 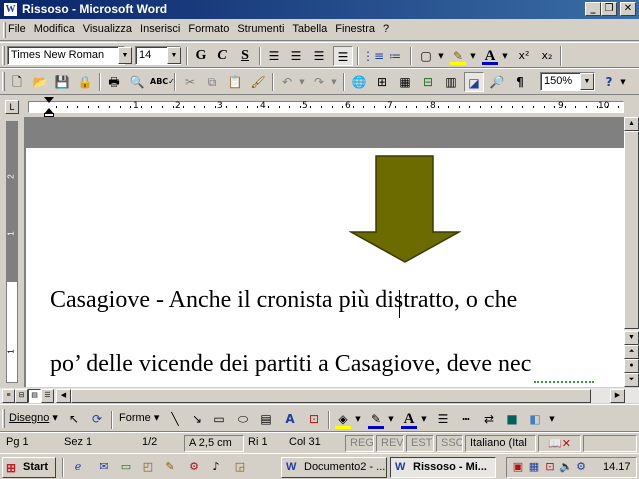 What do you see at coordinates (489, 419) in the screenshot?
I see `arrow-style-icon: ⇄` at bounding box center [489, 419].